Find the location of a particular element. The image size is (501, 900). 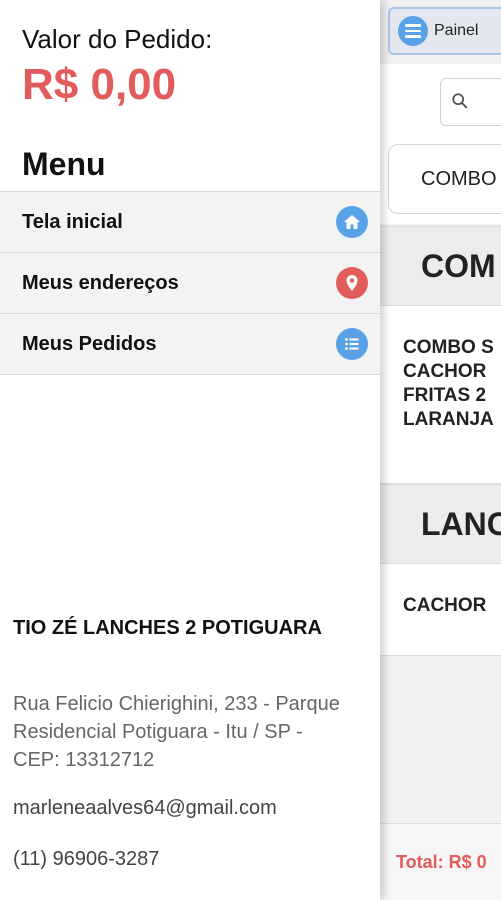

product-item: COMBO S CACHOR FRITAS 2 LARANJA is located at coordinates (440, 395).